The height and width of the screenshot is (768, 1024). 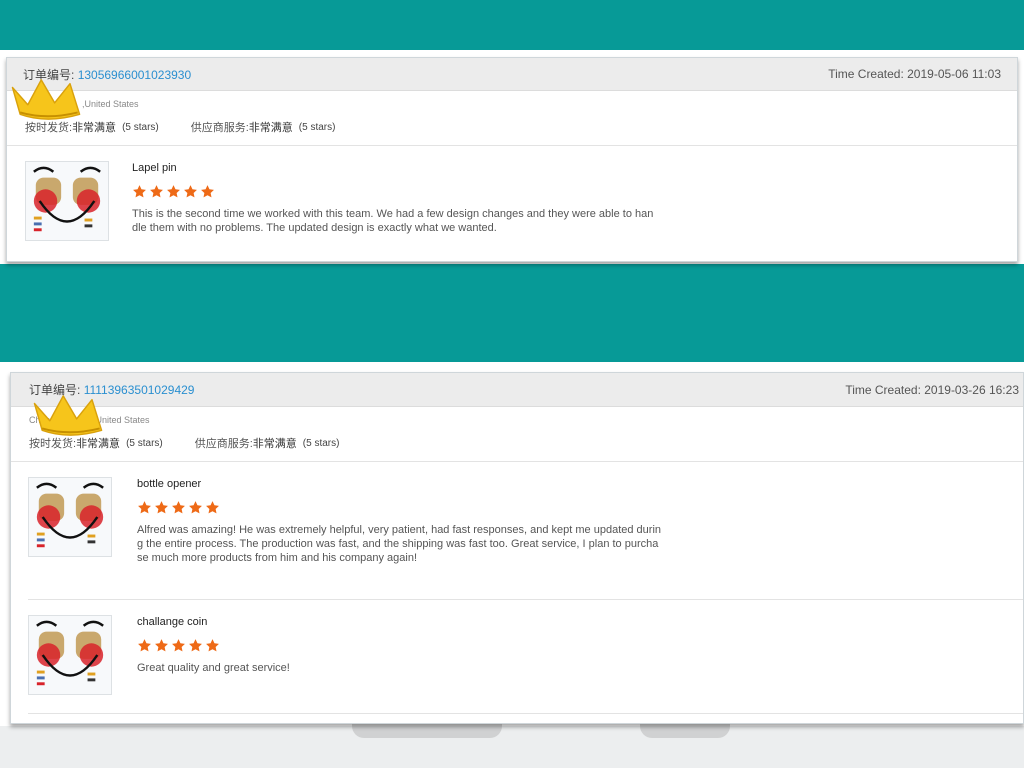 What do you see at coordinates (110, 104) in the screenshot?
I see `buyer-location: ,United States` at bounding box center [110, 104].